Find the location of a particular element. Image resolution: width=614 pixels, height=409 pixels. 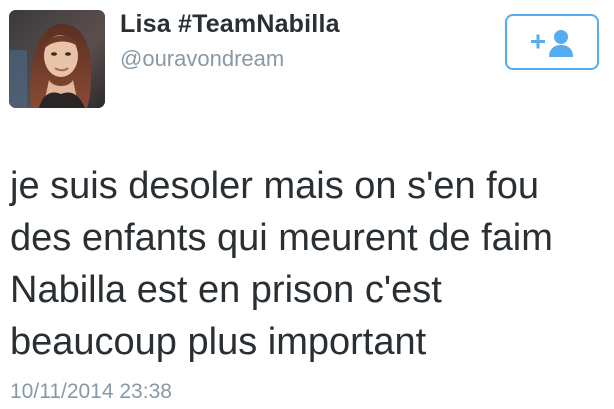

follow-button is located at coordinates (552, 42).